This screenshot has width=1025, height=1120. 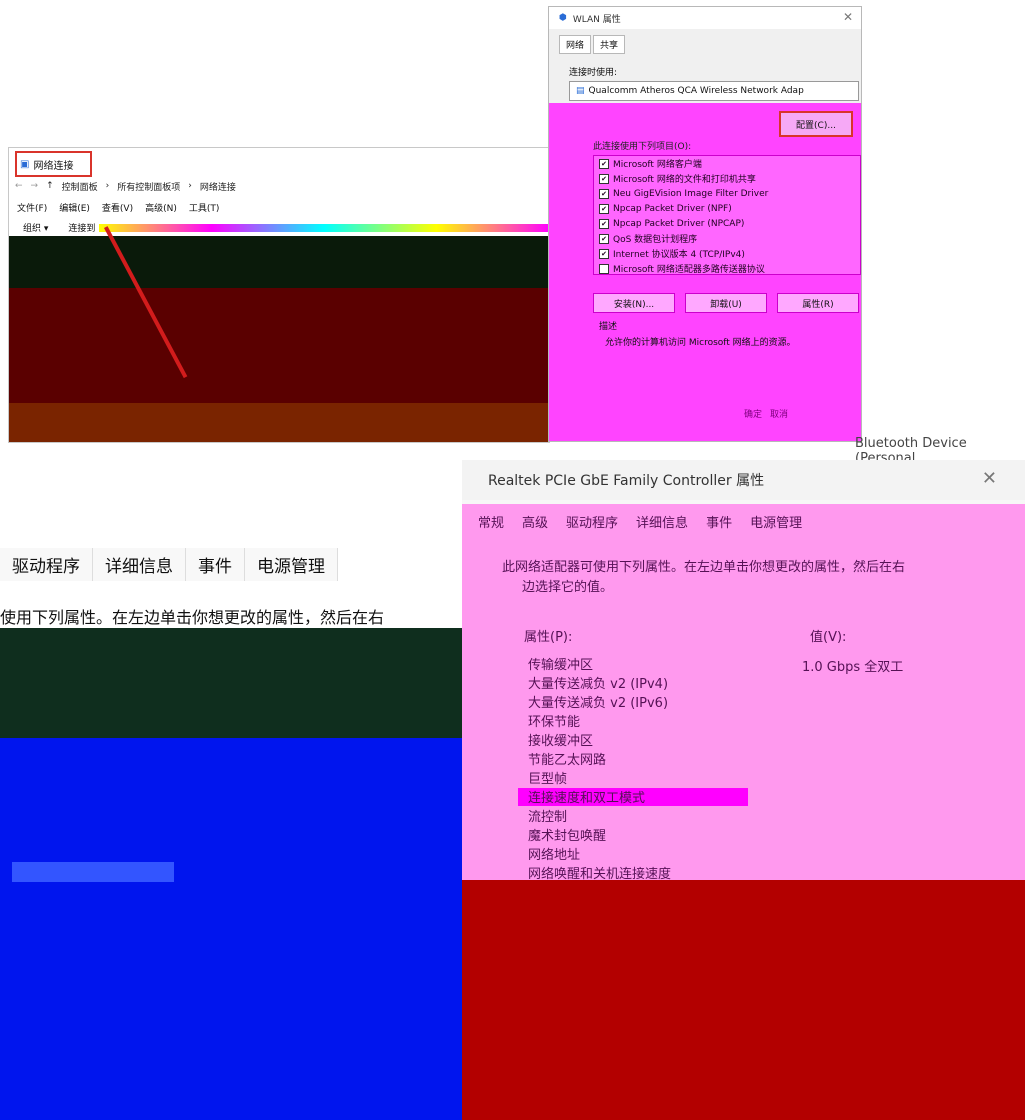 I want to click on back-icon: ←, so click(x=19, y=186).